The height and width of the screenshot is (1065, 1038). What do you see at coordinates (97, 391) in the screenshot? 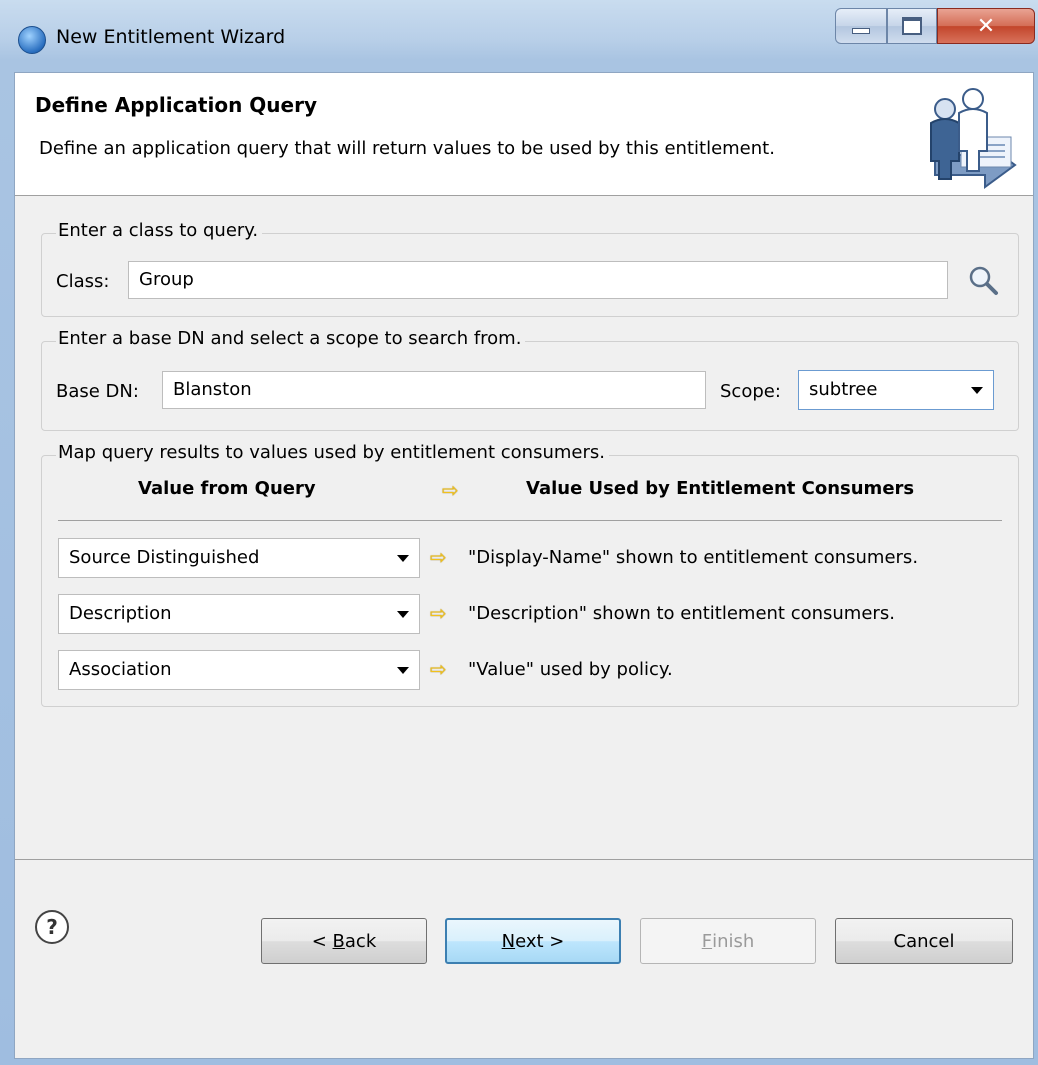
I see `base-dn-label: Base DN:` at bounding box center [97, 391].